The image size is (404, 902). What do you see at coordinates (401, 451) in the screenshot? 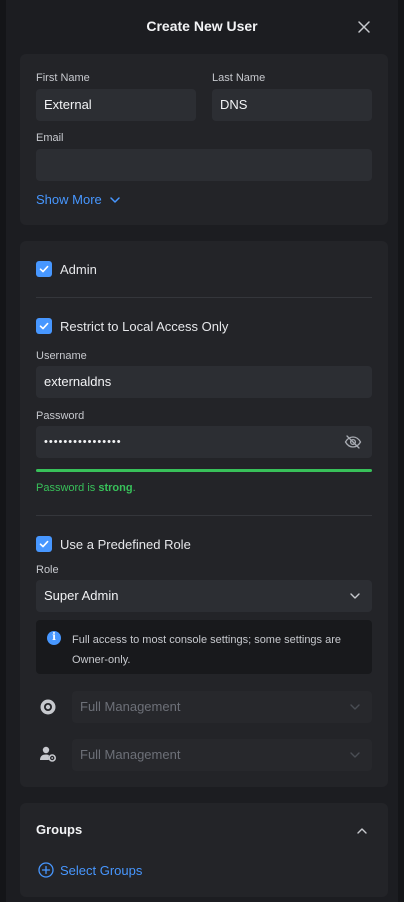
I see `right-edge` at bounding box center [401, 451].